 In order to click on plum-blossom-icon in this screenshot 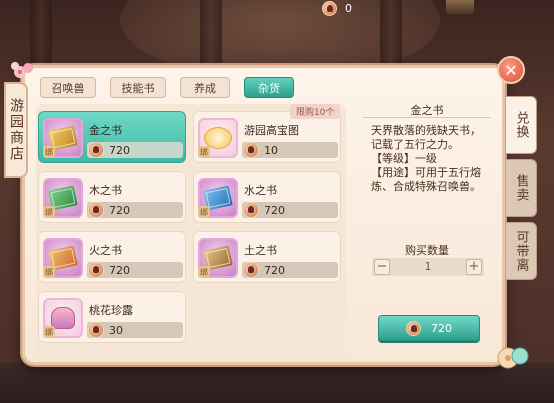, I will do `click(22, 70)`.